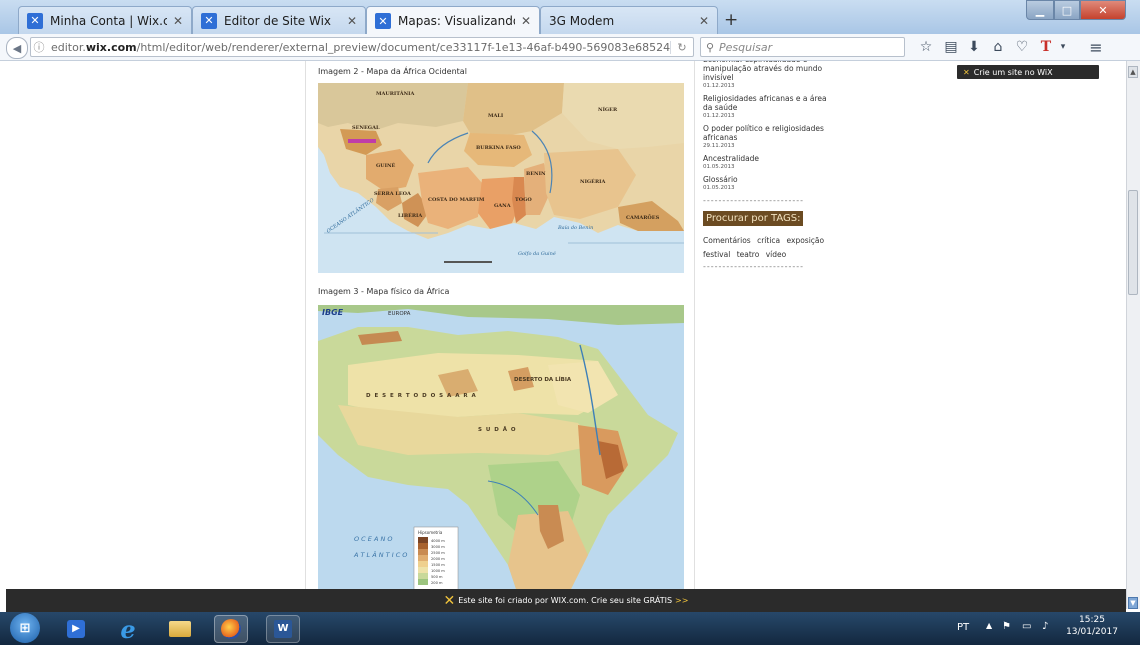 The height and width of the screenshot is (645, 1140). Describe the element at coordinates (279, 20) in the screenshot. I see `tab-editor-site: ✕ Editor de Site Wix ✕` at that location.